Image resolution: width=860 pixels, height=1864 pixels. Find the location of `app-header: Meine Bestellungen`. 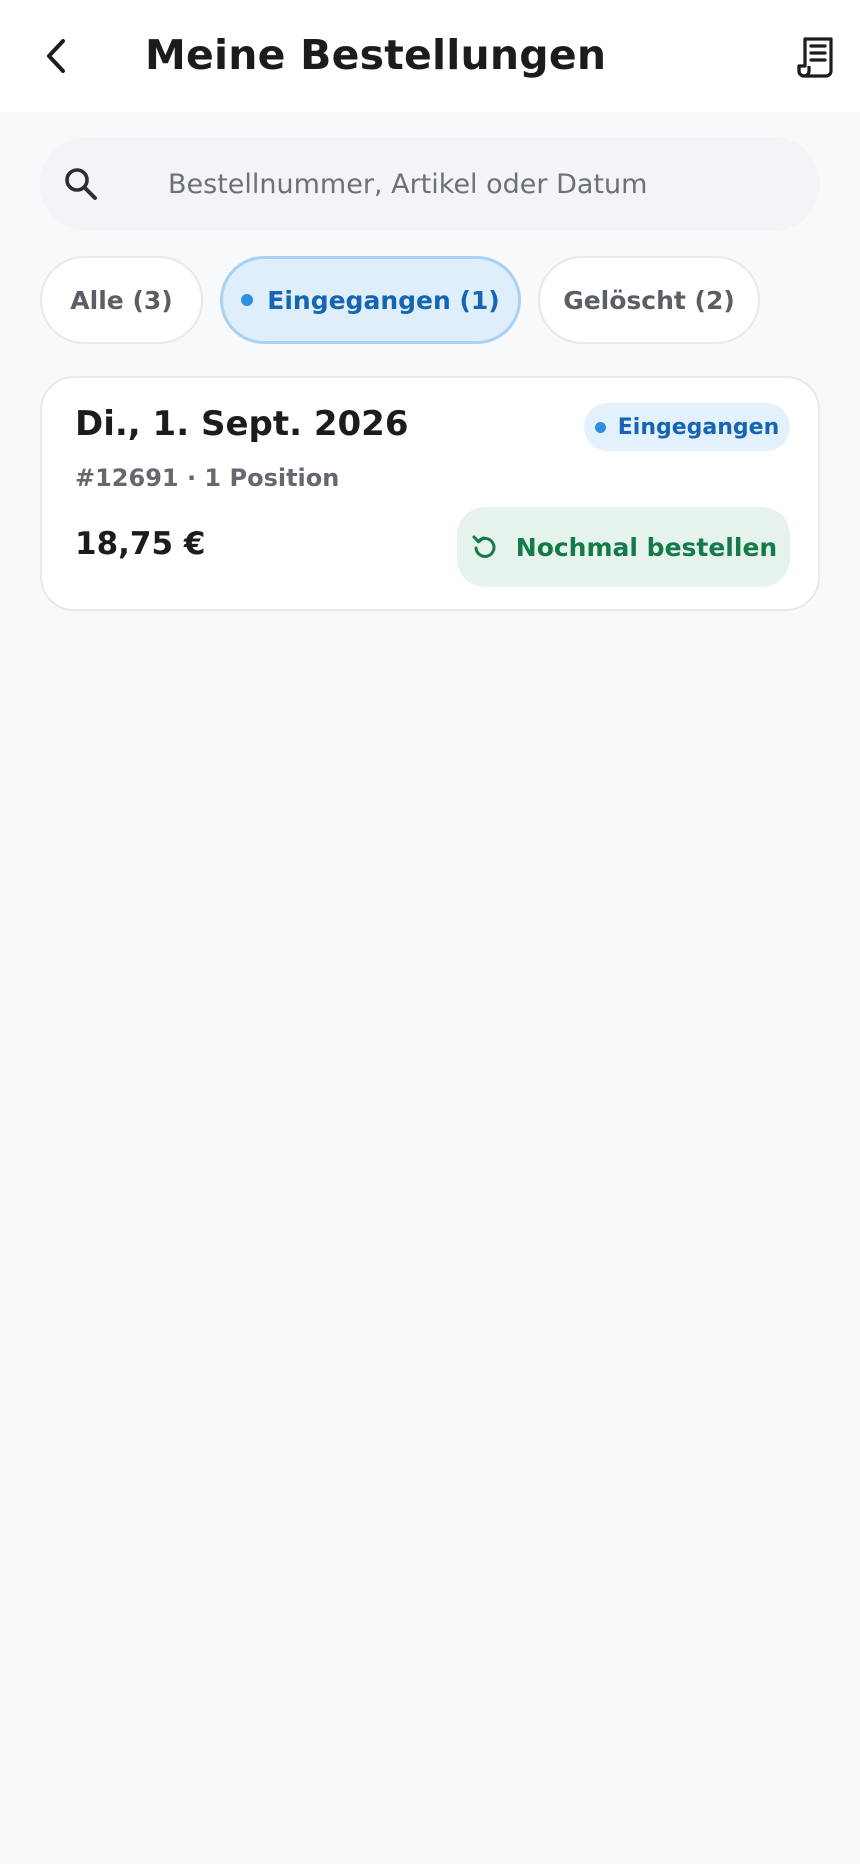

app-header: Meine Bestellungen is located at coordinates (430, 56).